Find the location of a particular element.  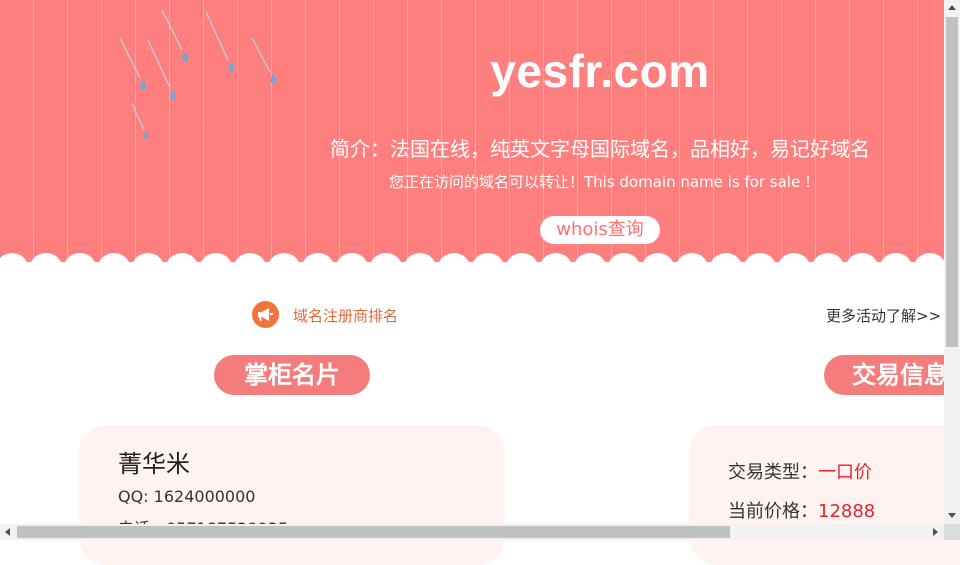

owner-qq: QQ: 1624000000 is located at coordinates (187, 496).